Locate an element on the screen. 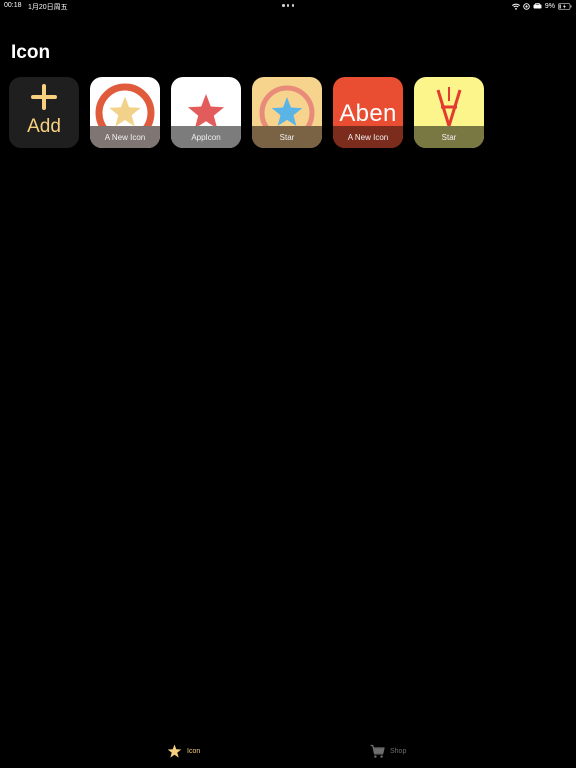  plus-icon is located at coordinates (44, 97).